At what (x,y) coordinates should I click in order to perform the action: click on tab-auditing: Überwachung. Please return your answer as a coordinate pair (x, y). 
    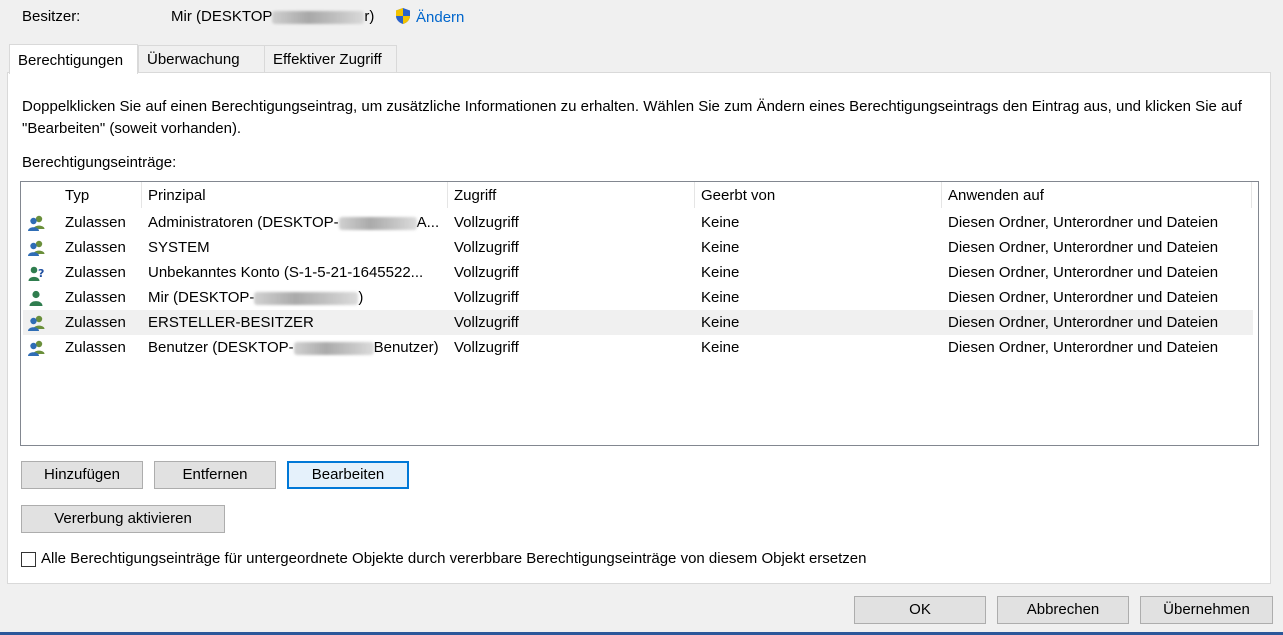
    Looking at the image, I should click on (201, 59).